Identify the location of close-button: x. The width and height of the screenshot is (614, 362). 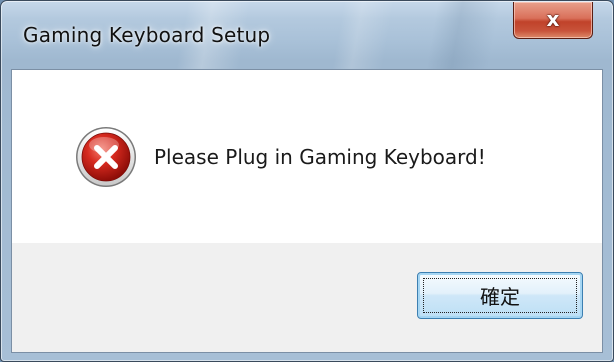
(553, 20).